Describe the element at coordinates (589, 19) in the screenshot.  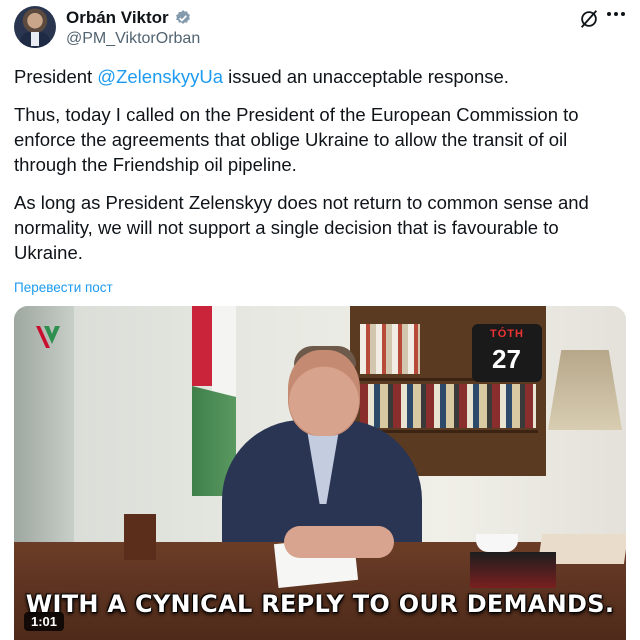
I see `grok-icon` at that location.